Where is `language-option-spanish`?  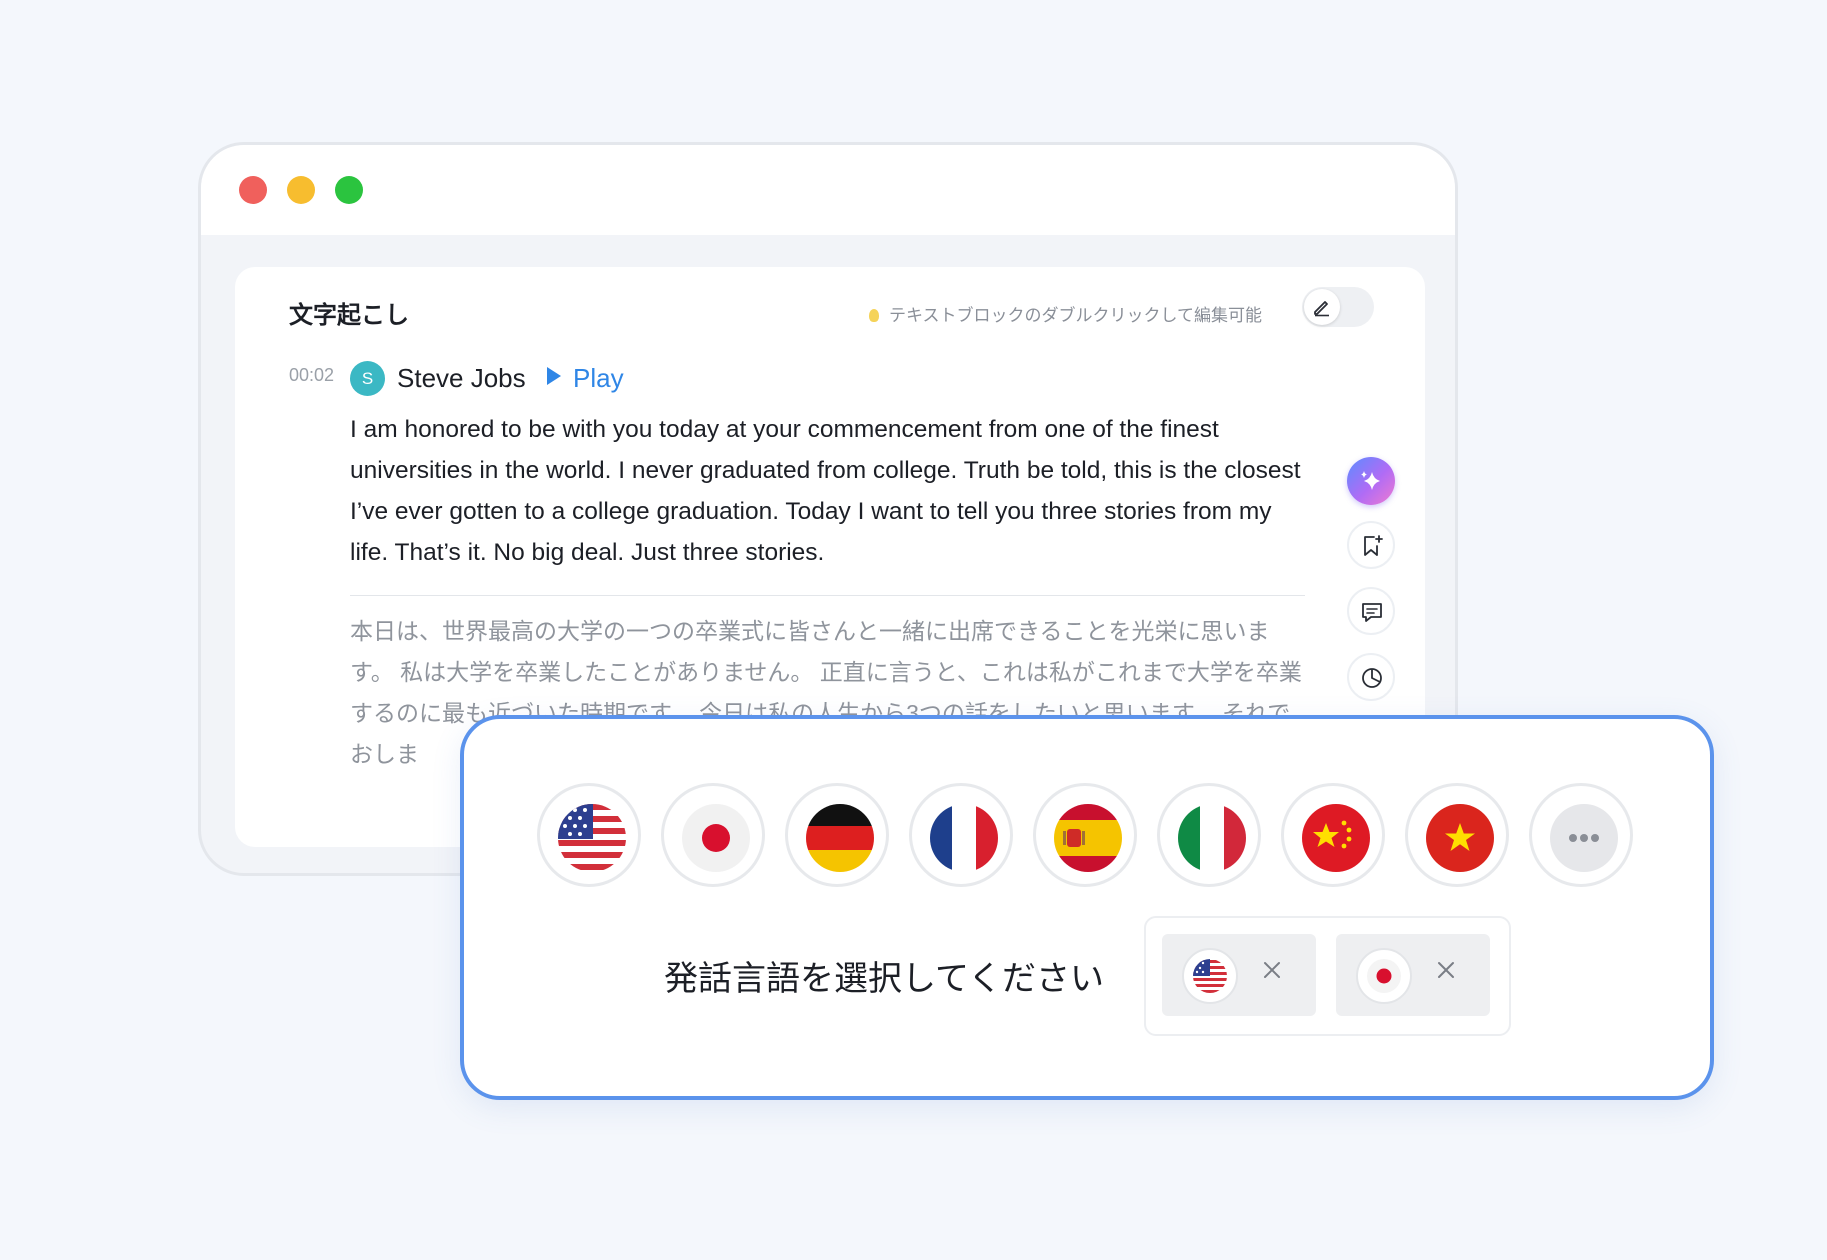
language-option-spanish is located at coordinates (1085, 835).